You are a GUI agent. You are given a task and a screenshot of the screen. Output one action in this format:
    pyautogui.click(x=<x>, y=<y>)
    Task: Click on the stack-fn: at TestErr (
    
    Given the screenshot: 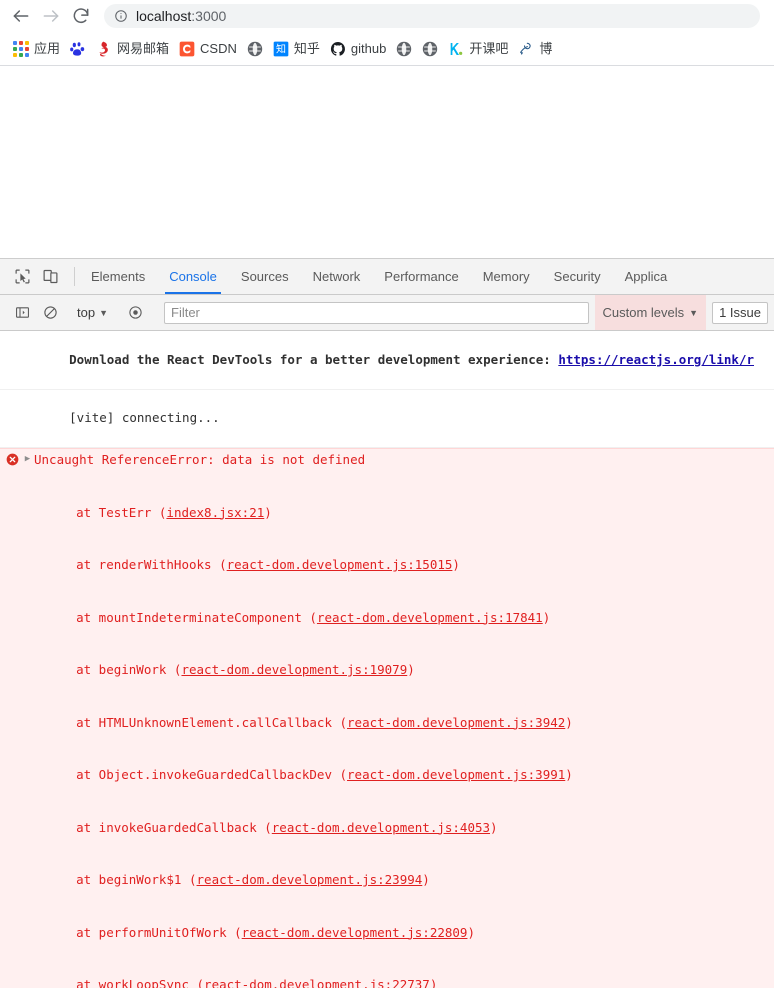 What is the action you would take?
    pyautogui.click(x=106, y=512)
    